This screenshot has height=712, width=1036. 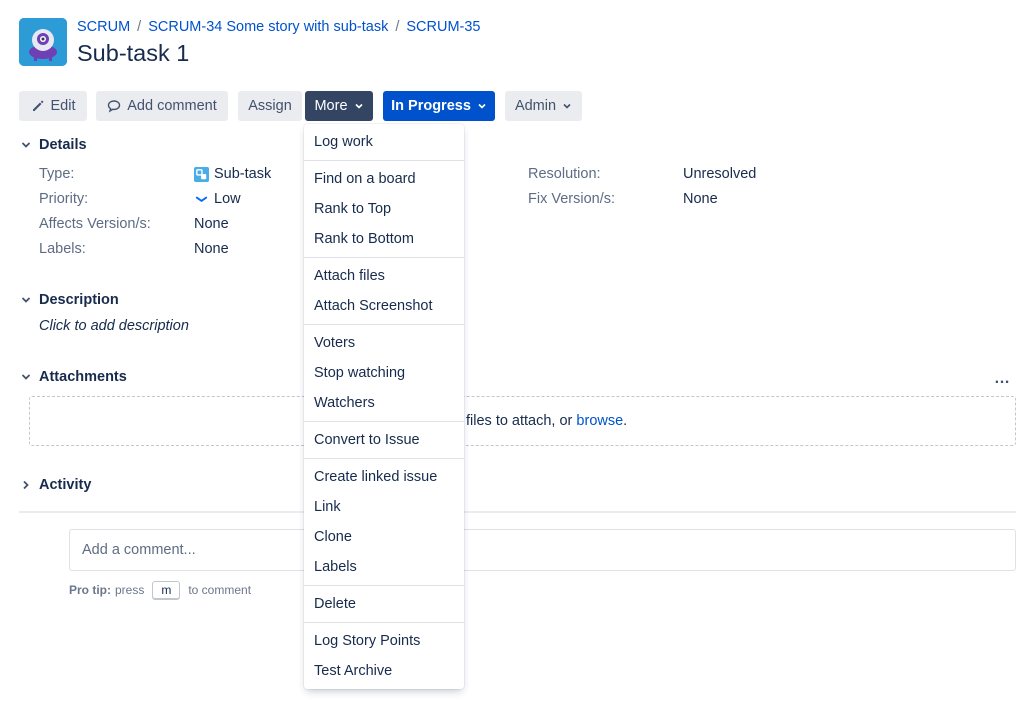 What do you see at coordinates (431, 106) in the screenshot?
I see `status-button-label: In Progress` at bounding box center [431, 106].